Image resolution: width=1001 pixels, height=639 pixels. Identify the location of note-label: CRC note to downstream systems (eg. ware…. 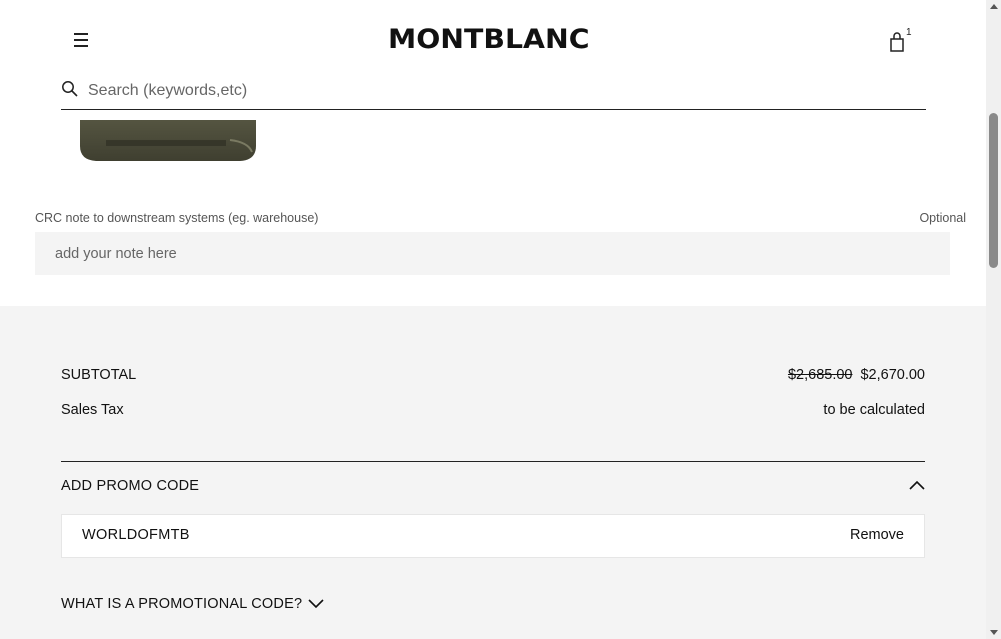
(177, 218).